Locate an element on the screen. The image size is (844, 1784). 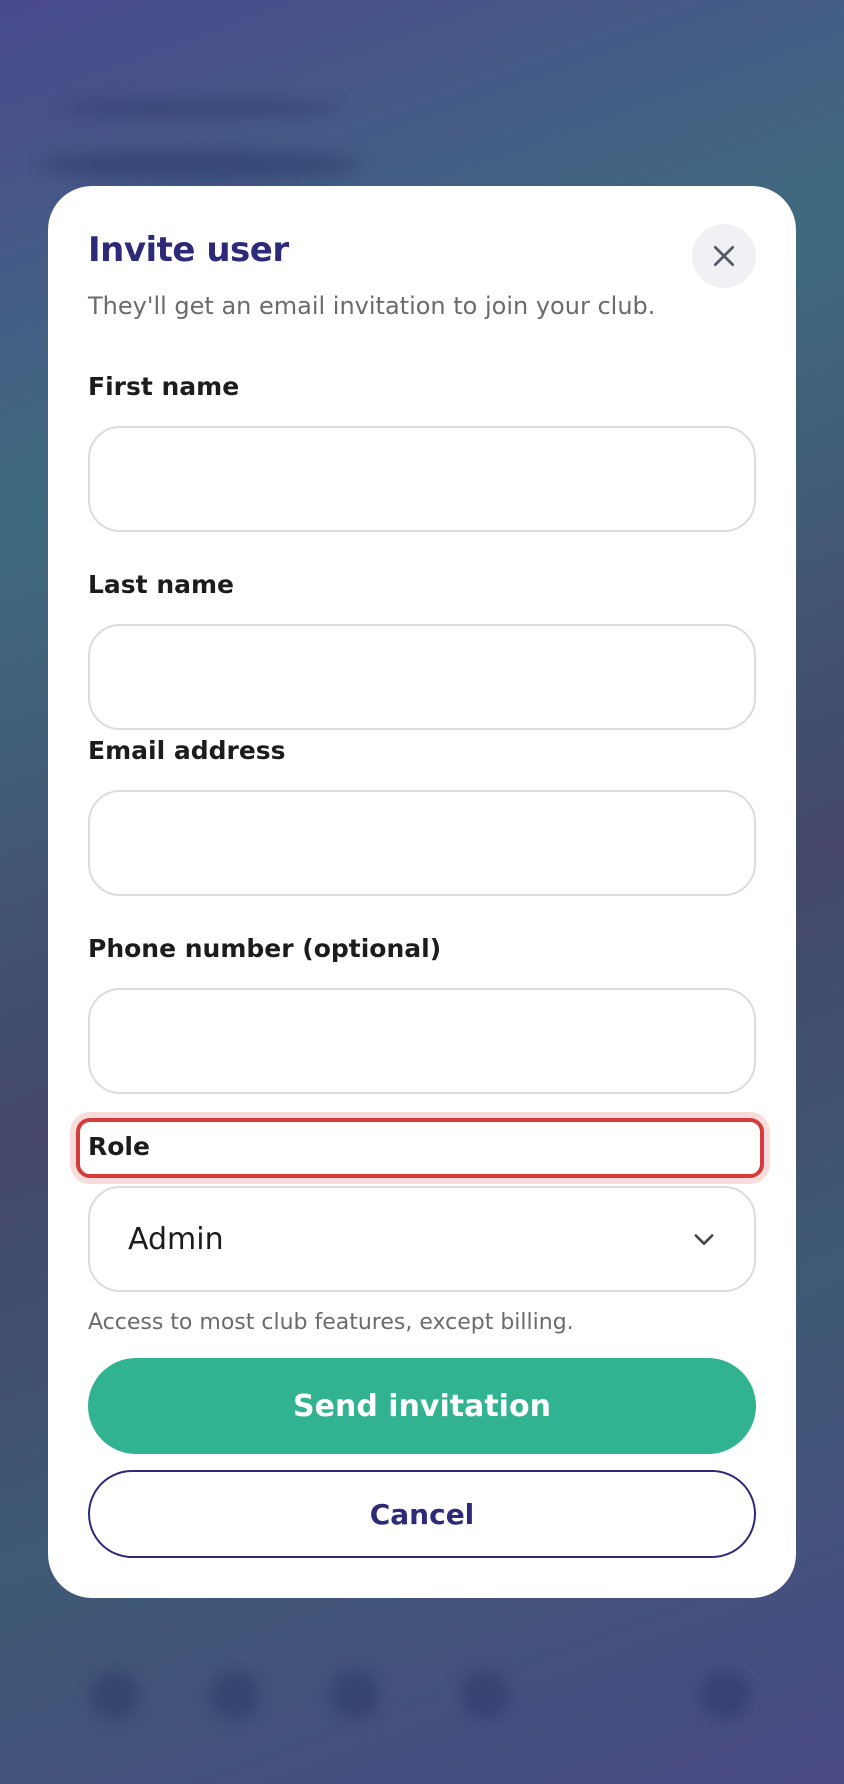
role-select: Admin is located at coordinates (422, 1239).